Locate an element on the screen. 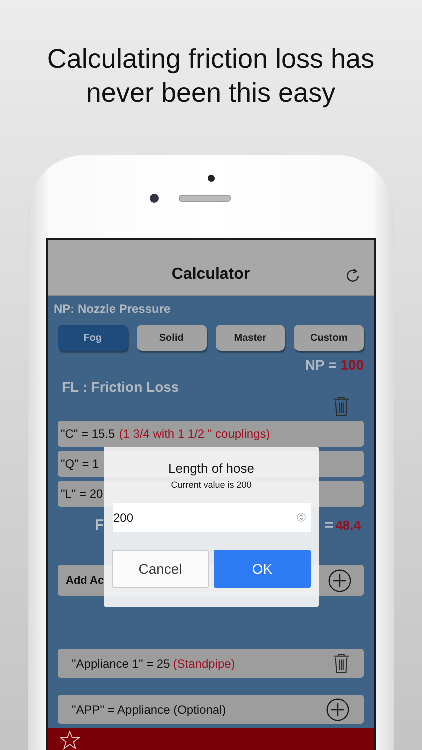 The height and width of the screenshot is (750, 422). np-value: 100 is located at coordinates (352, 365).